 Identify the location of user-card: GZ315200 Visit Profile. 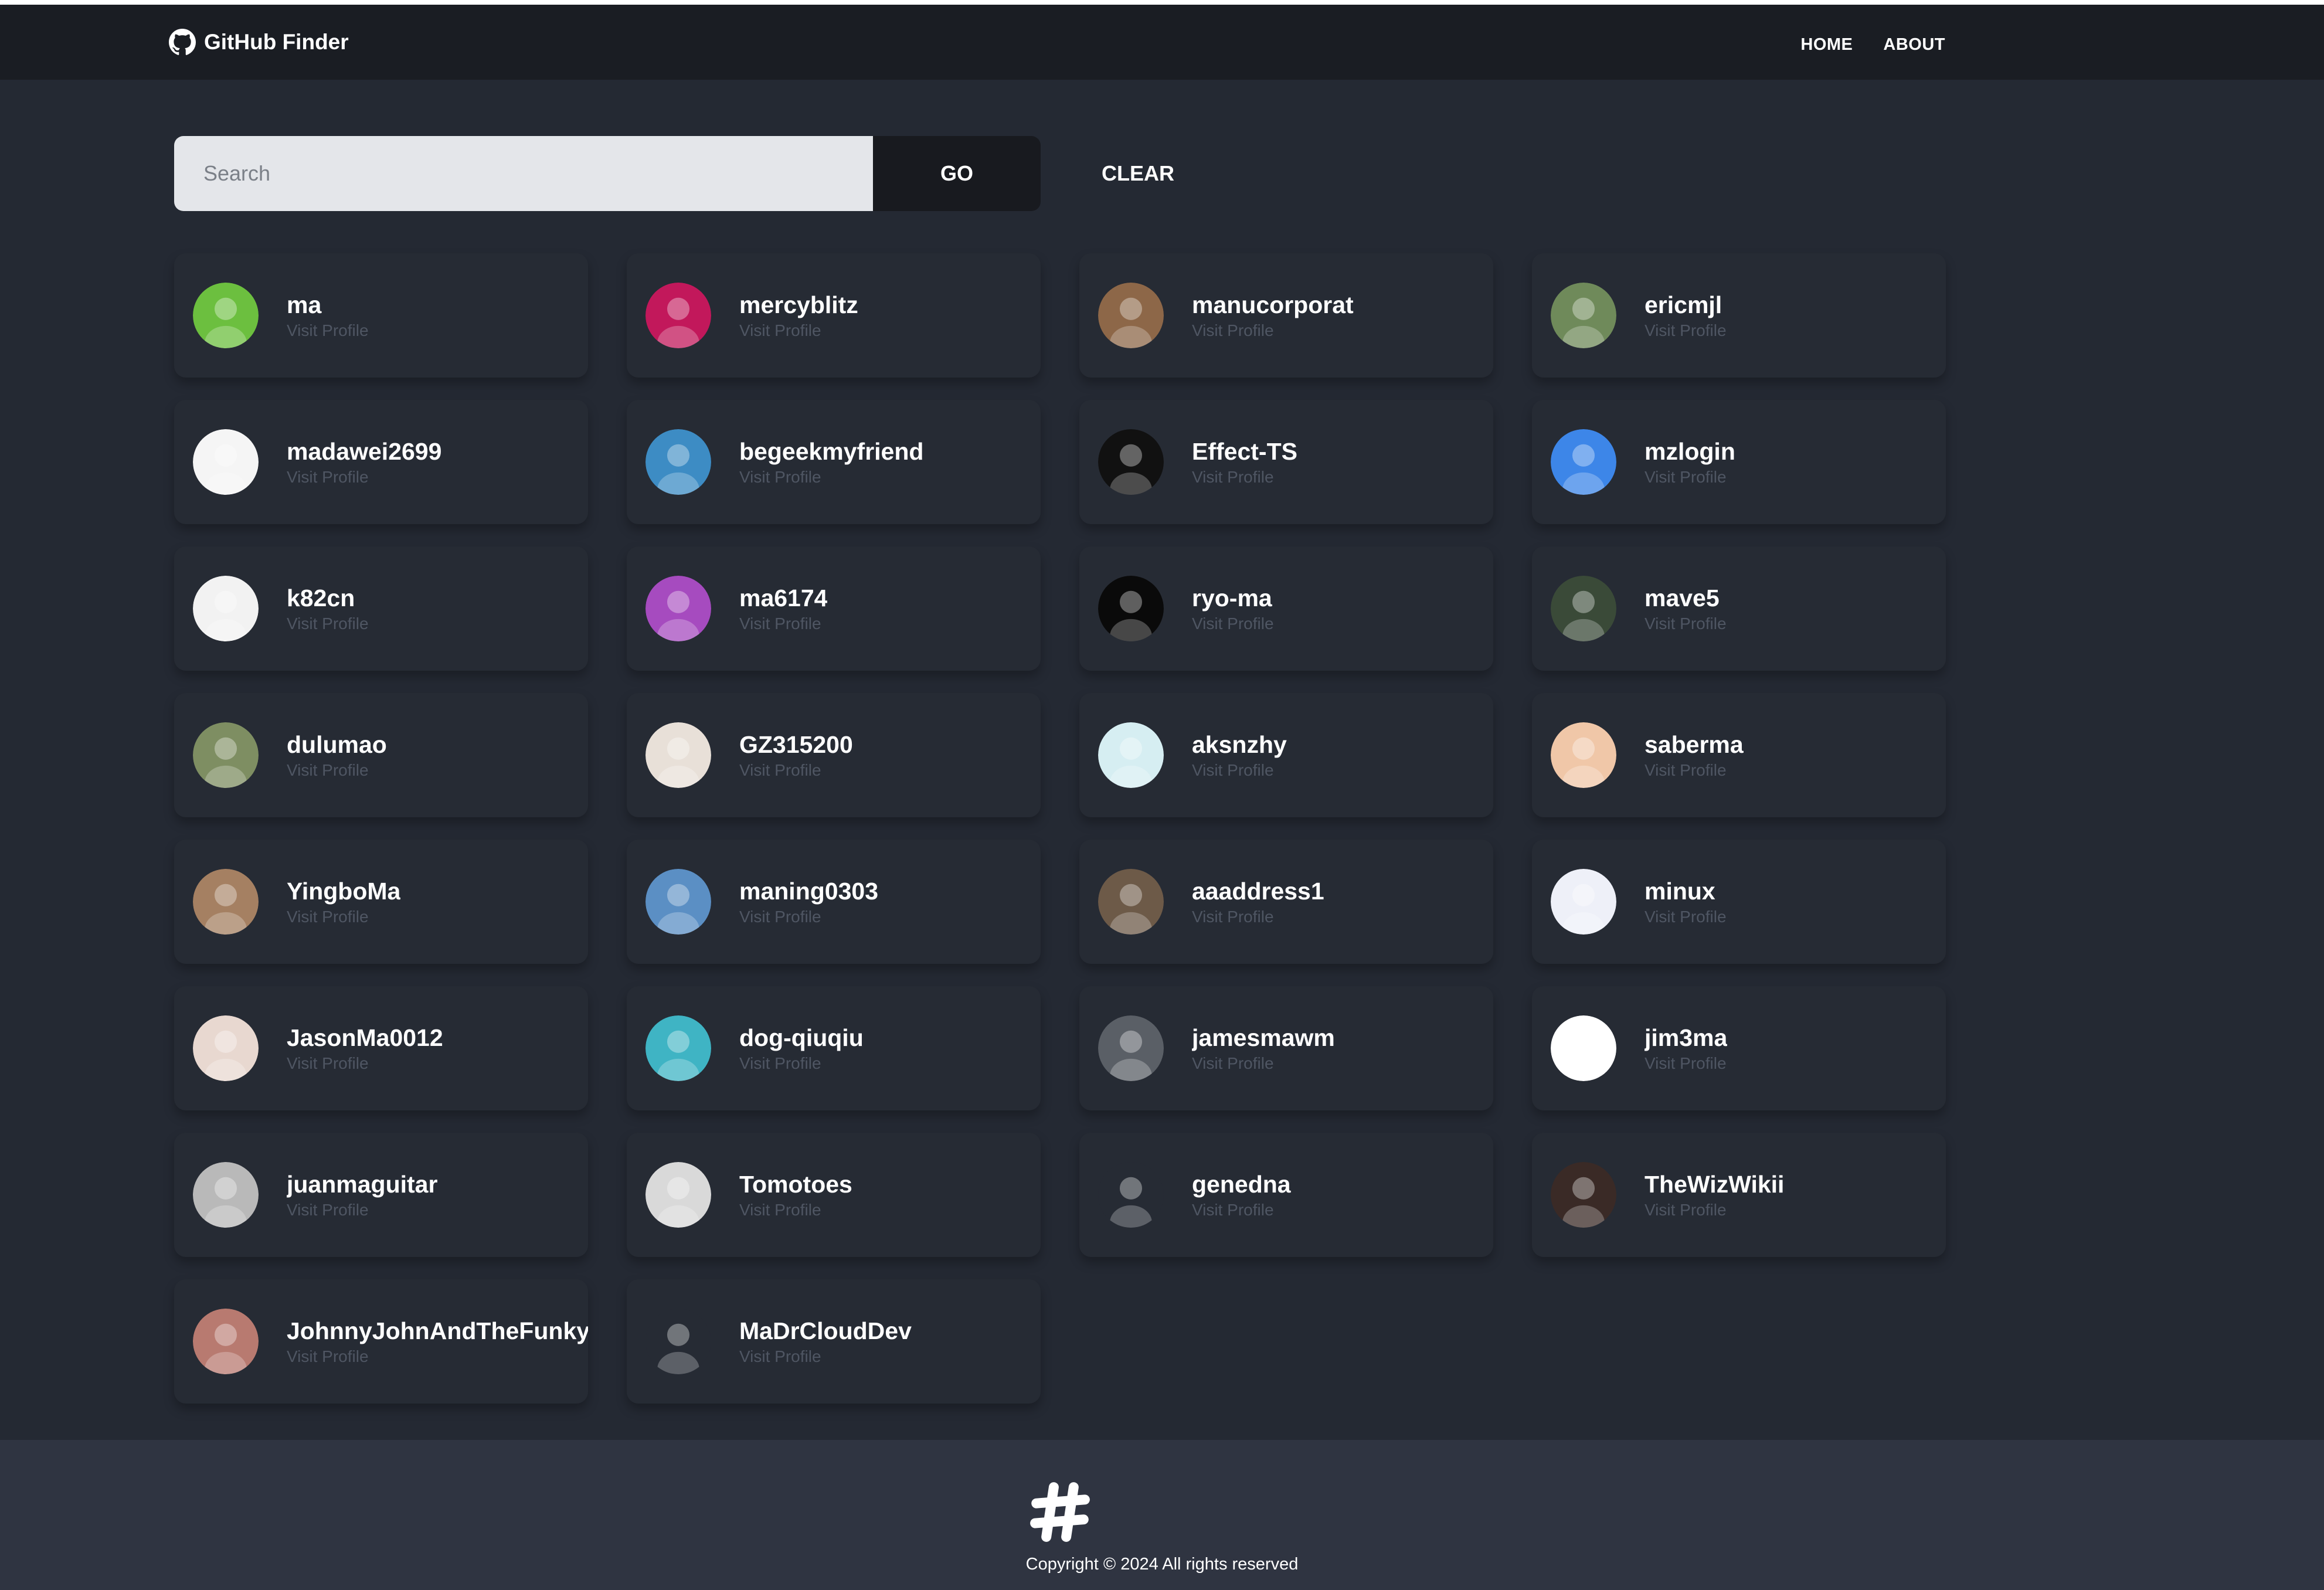
(834, 755).